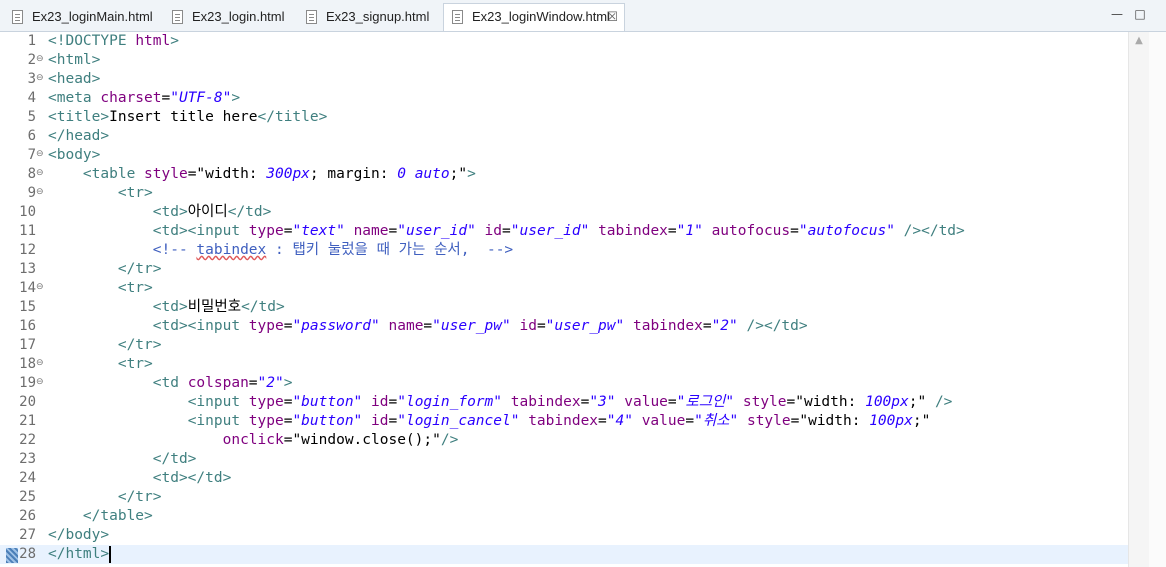  Describe the element at coordinates (333, 250) in the screenshot. I see `code-text: <!-- tabindex : 탭키 눌렀을 때 가는 순서, -->` at that location.